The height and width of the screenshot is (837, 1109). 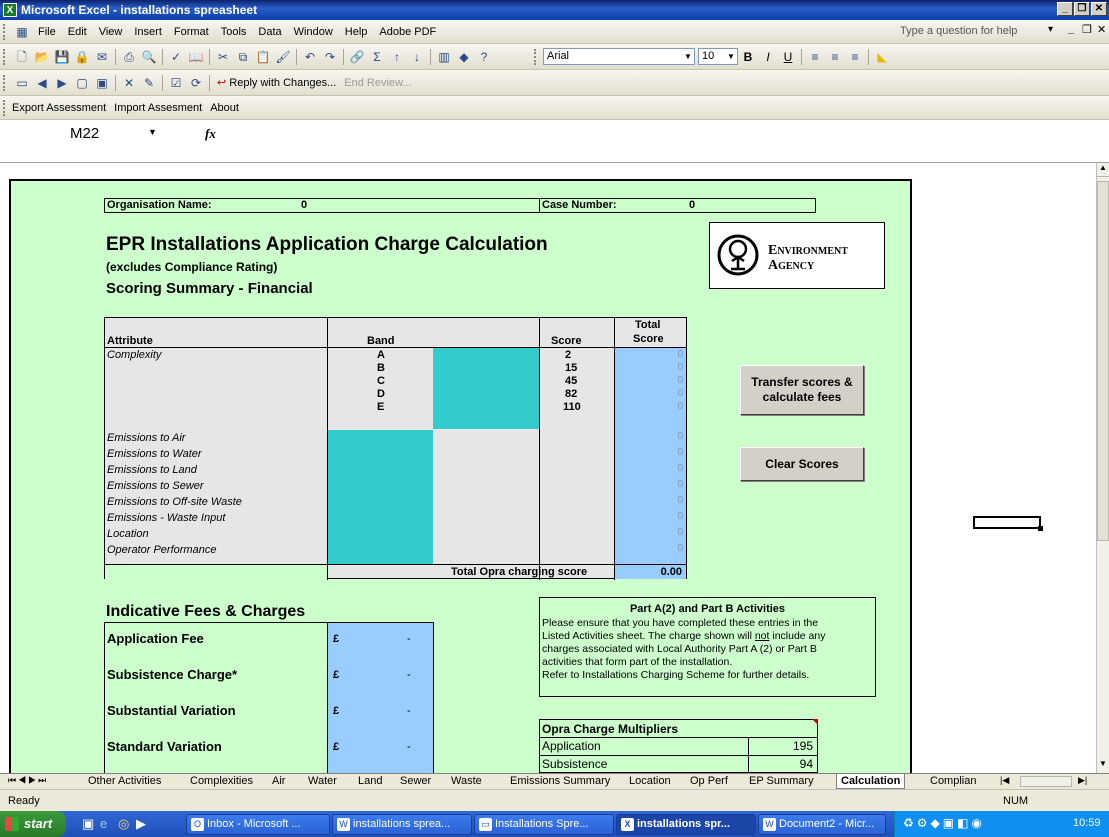 I want to click on new-icon: 🗋, so click(x=22, y=57).